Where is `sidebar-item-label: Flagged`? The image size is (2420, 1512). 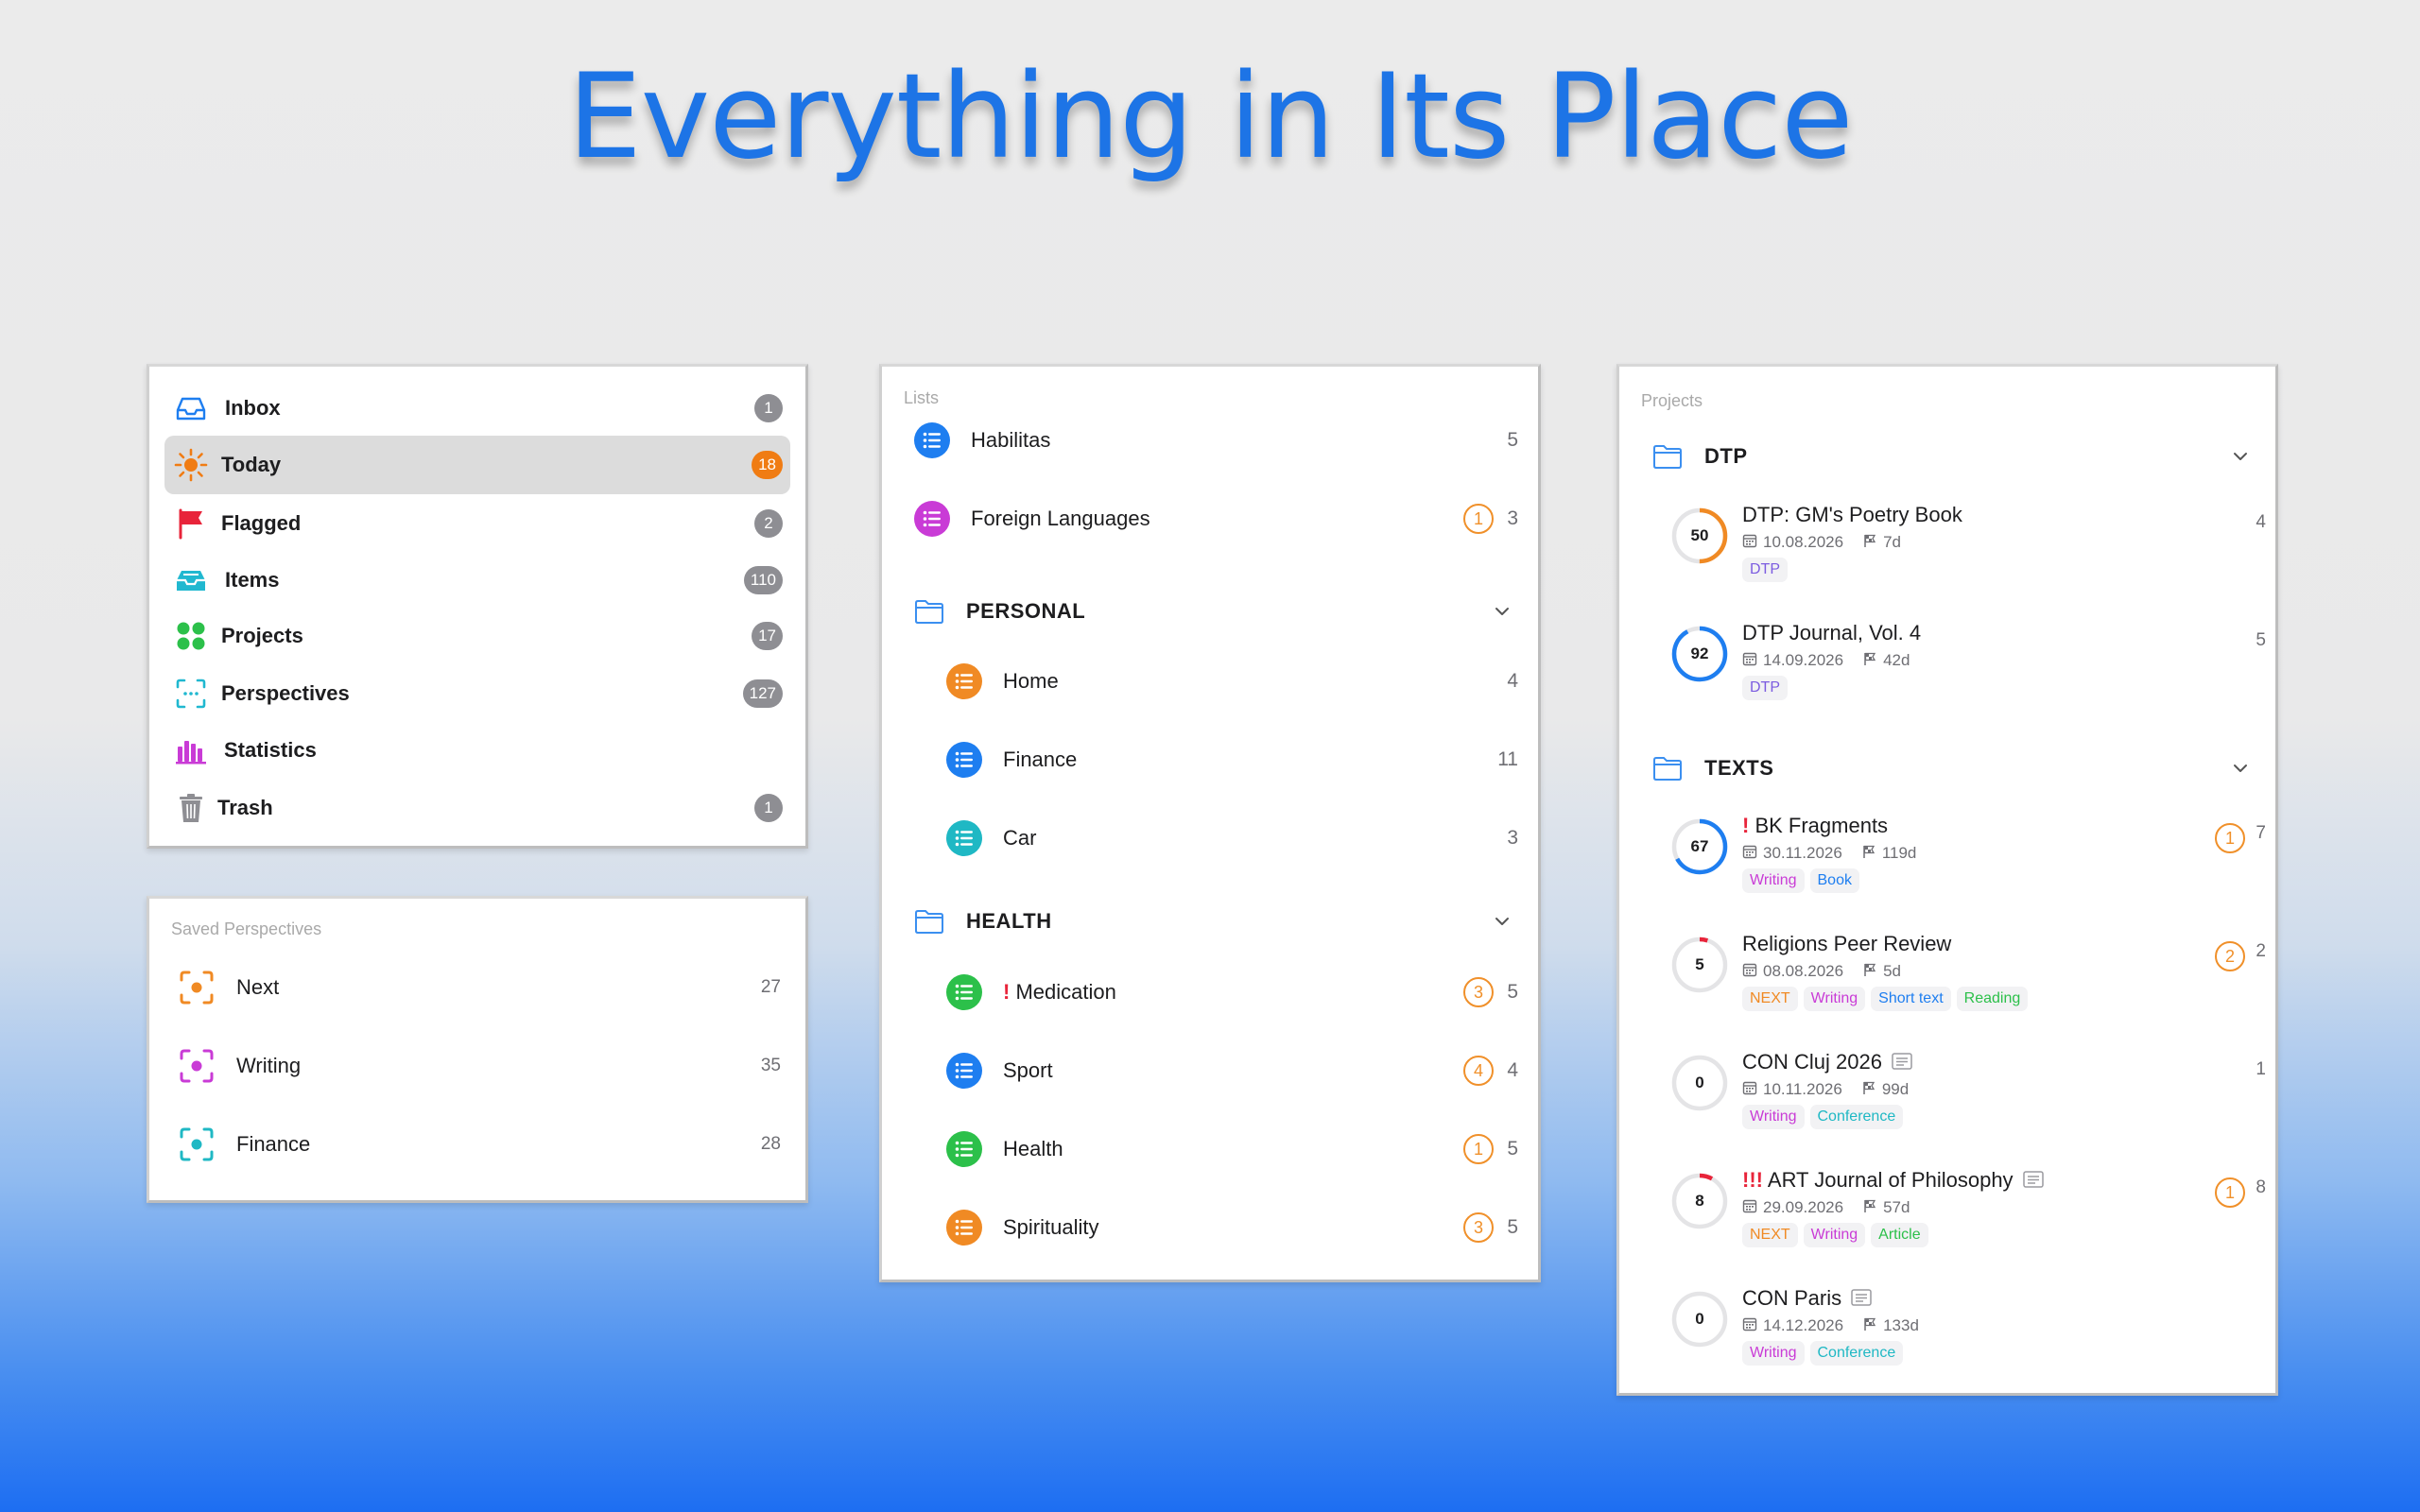 sidebar-item-label: Flagged is located at coordinates (261, 523).